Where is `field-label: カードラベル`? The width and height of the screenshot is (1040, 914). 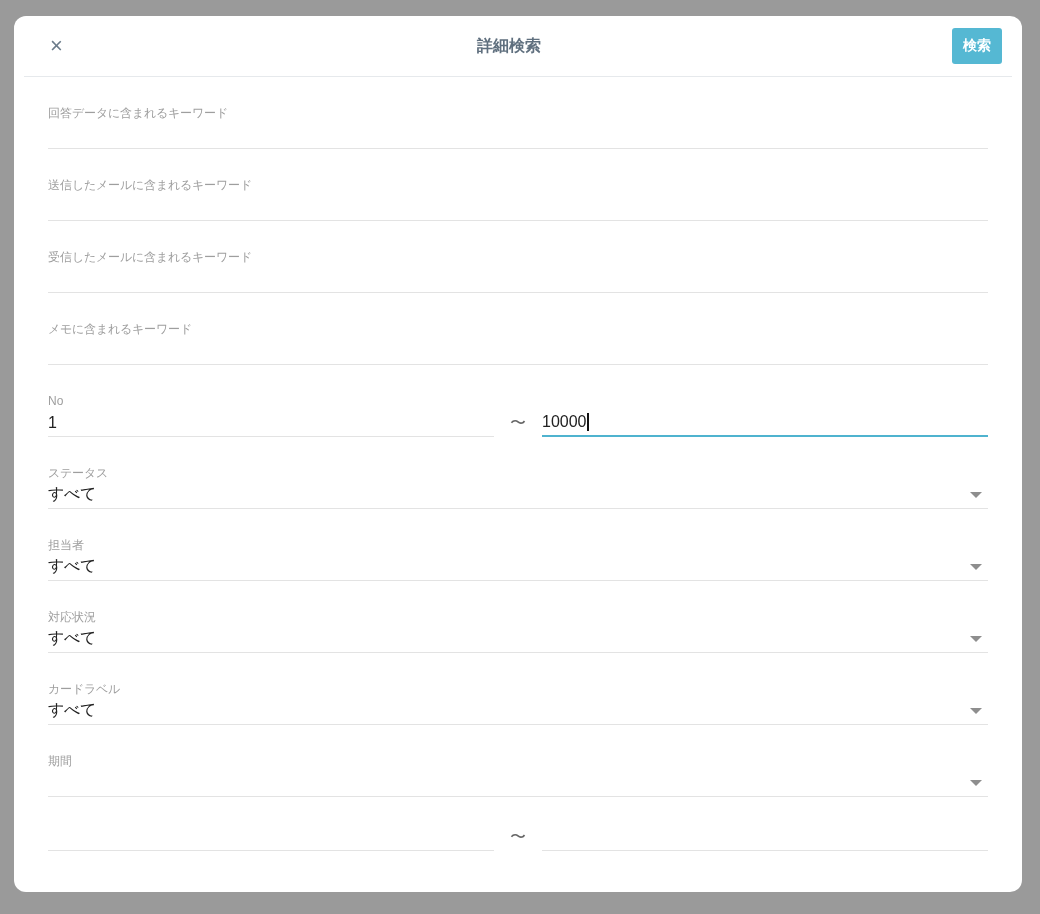 field-label: カードラベル is located at coordinates (84, 689).